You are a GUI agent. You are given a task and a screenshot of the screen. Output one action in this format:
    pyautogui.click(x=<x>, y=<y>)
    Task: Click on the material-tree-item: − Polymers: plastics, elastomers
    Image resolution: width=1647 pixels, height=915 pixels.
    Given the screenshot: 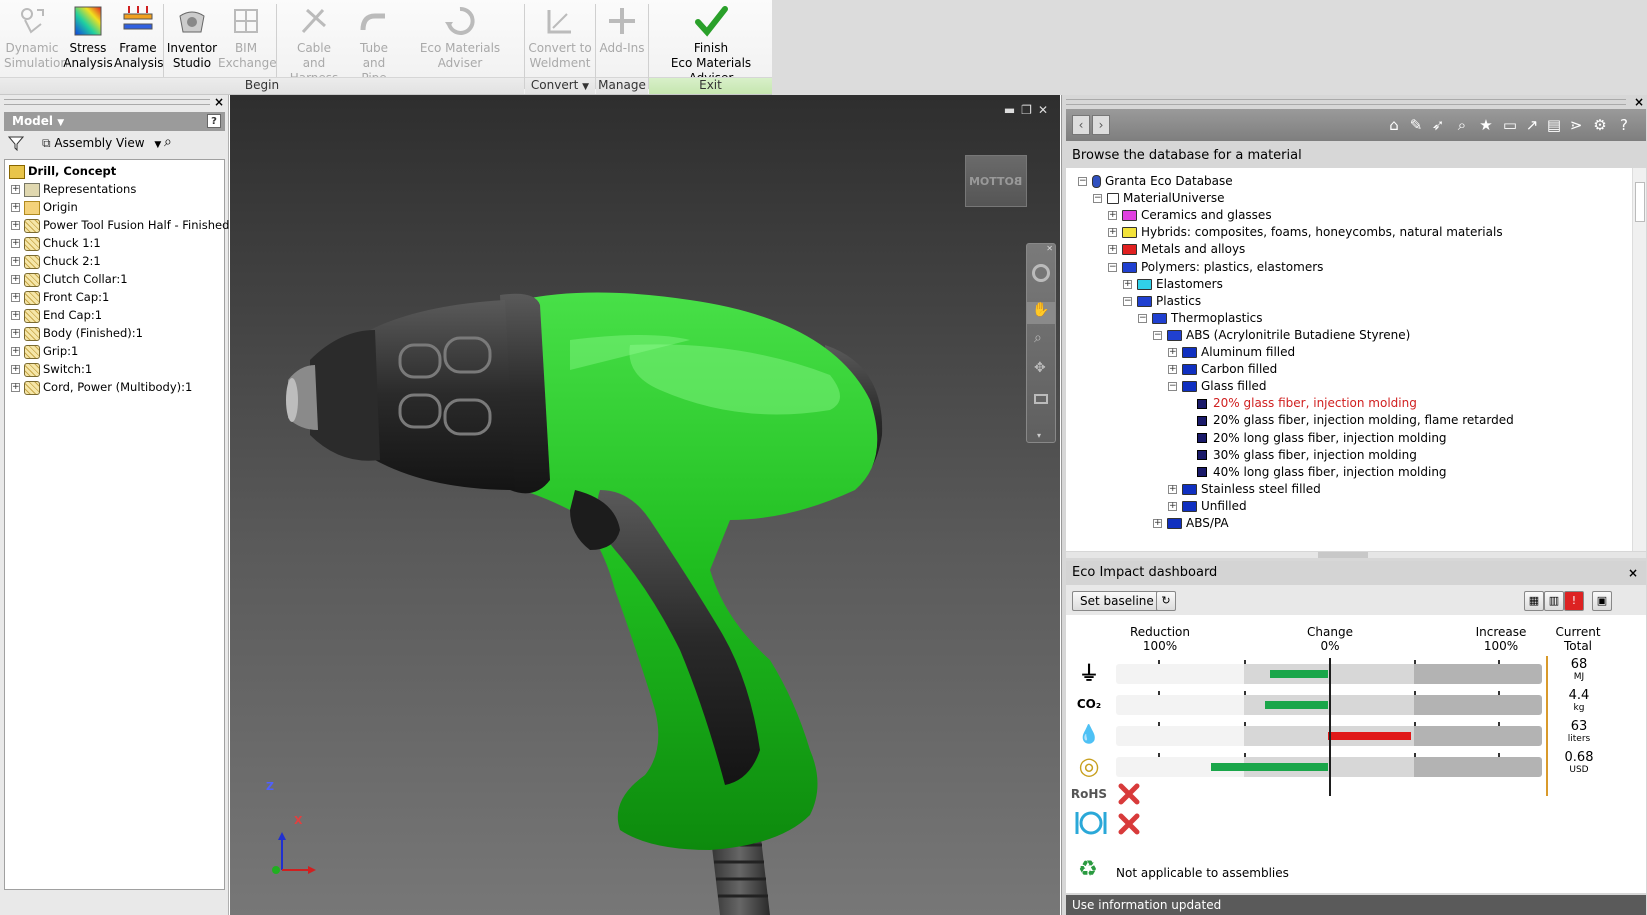 What is the action you would take?
    pyautogui.click(x=1215, y=267)
    